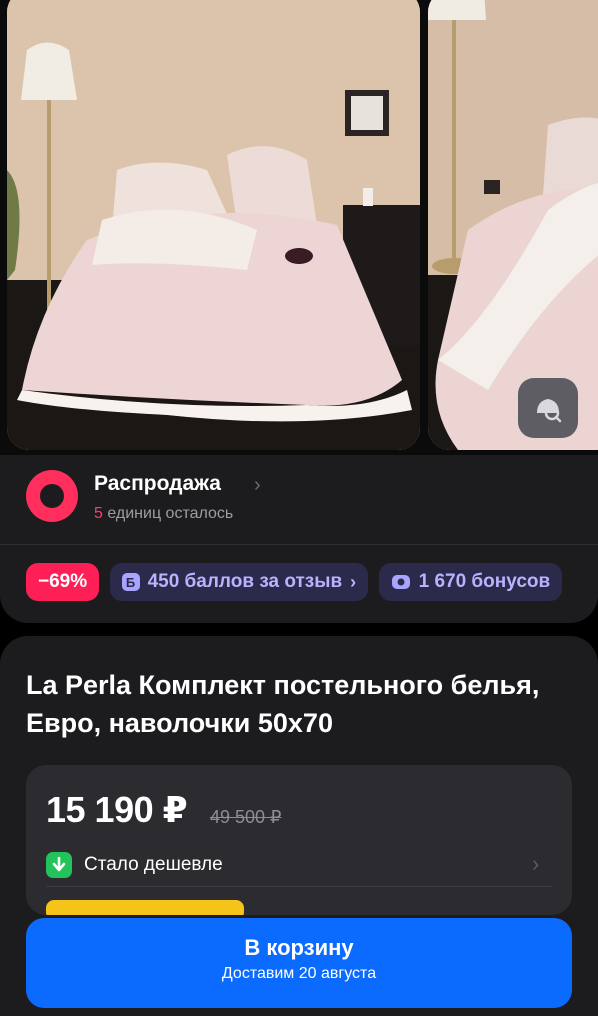 The width and height of the screenshot is (598, 1016). I want to click on bonus-label: 1 670 бонусов, so click(484, 581).